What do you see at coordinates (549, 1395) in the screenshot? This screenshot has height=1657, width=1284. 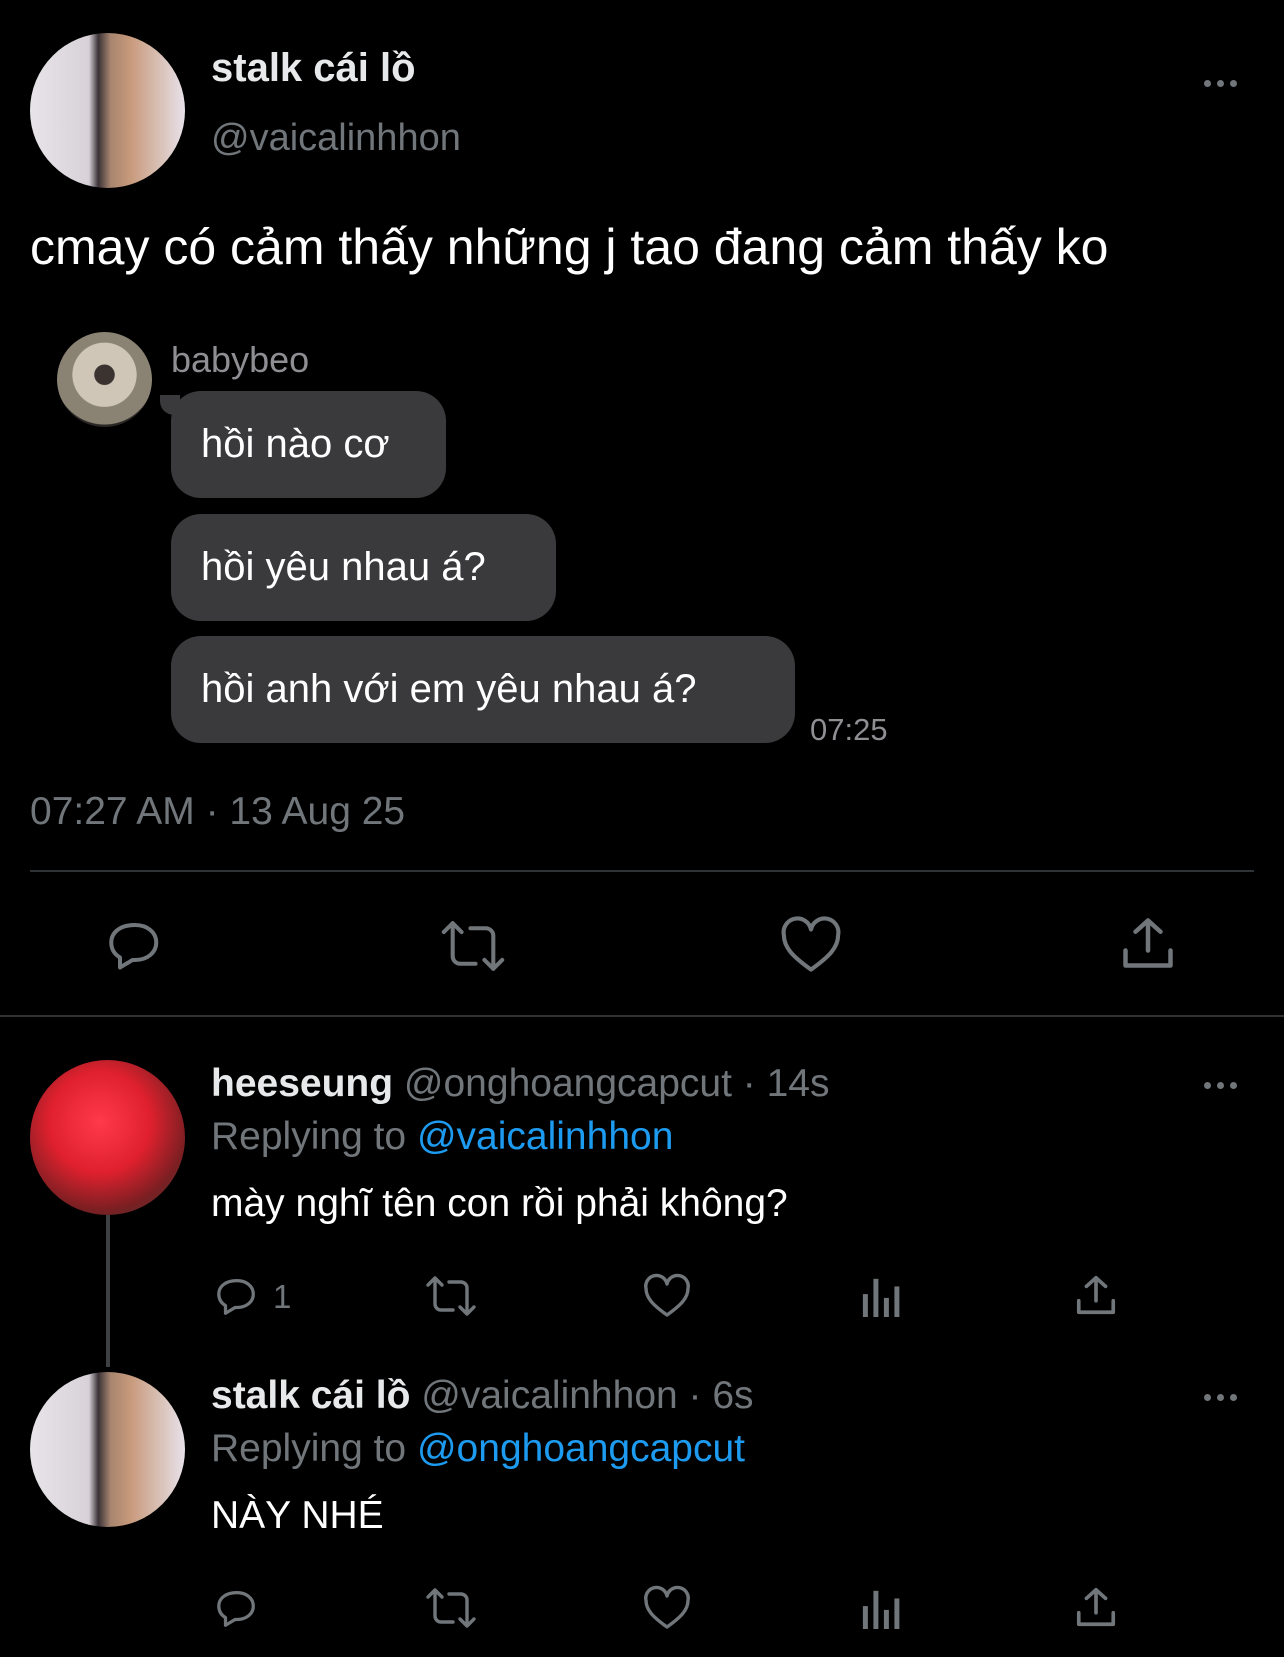 I see `reply-handle: @vaicalinhhon` at bounding box center [549, 1395].